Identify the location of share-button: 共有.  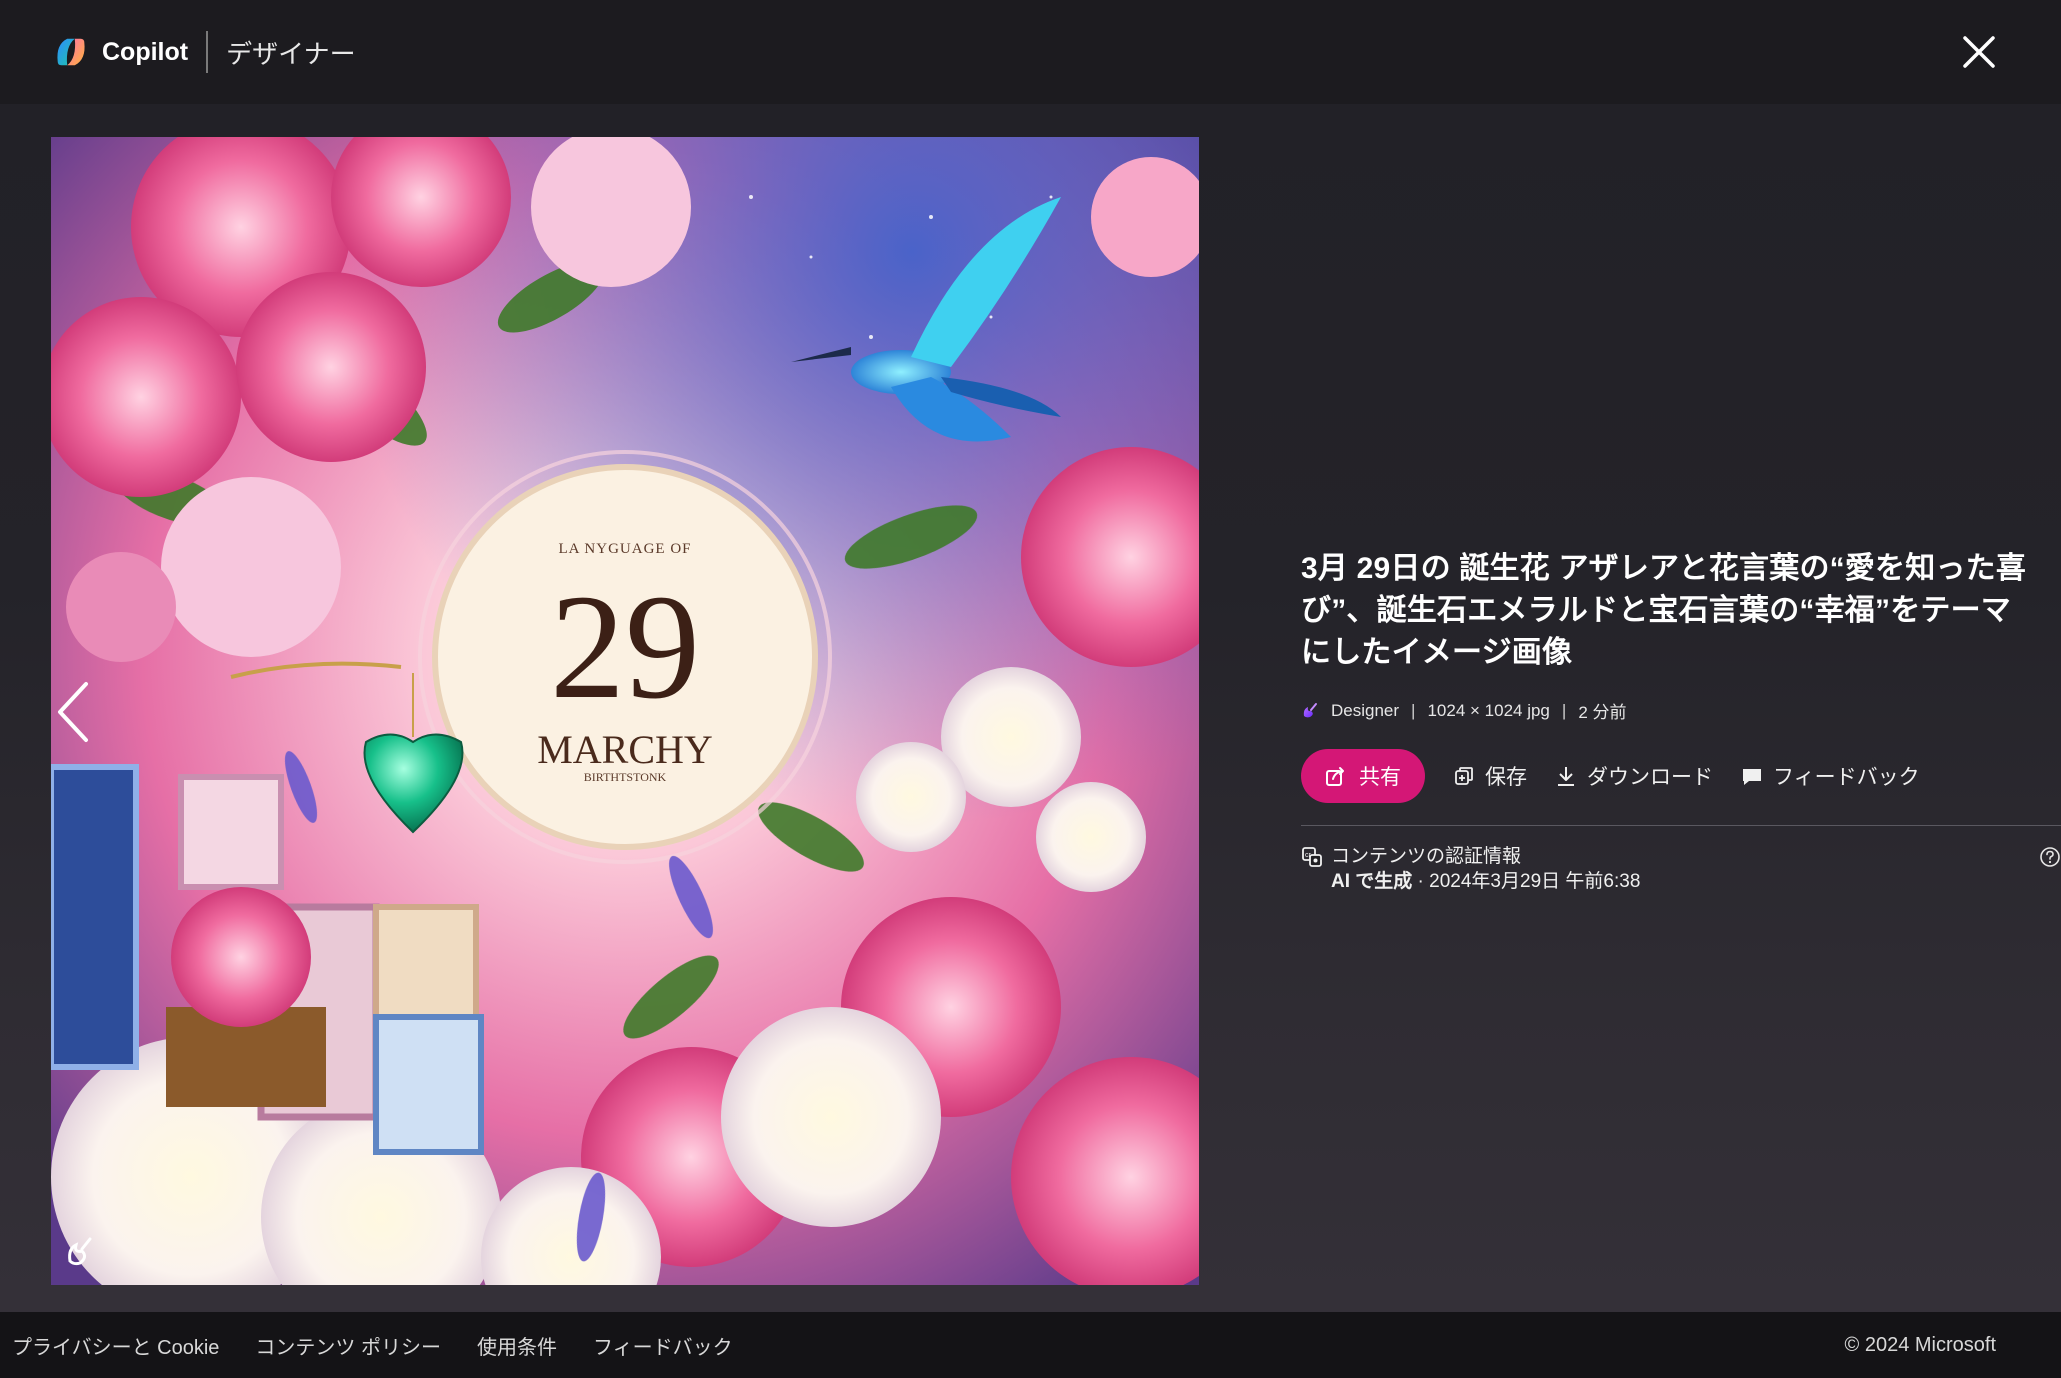
(1363, 776).